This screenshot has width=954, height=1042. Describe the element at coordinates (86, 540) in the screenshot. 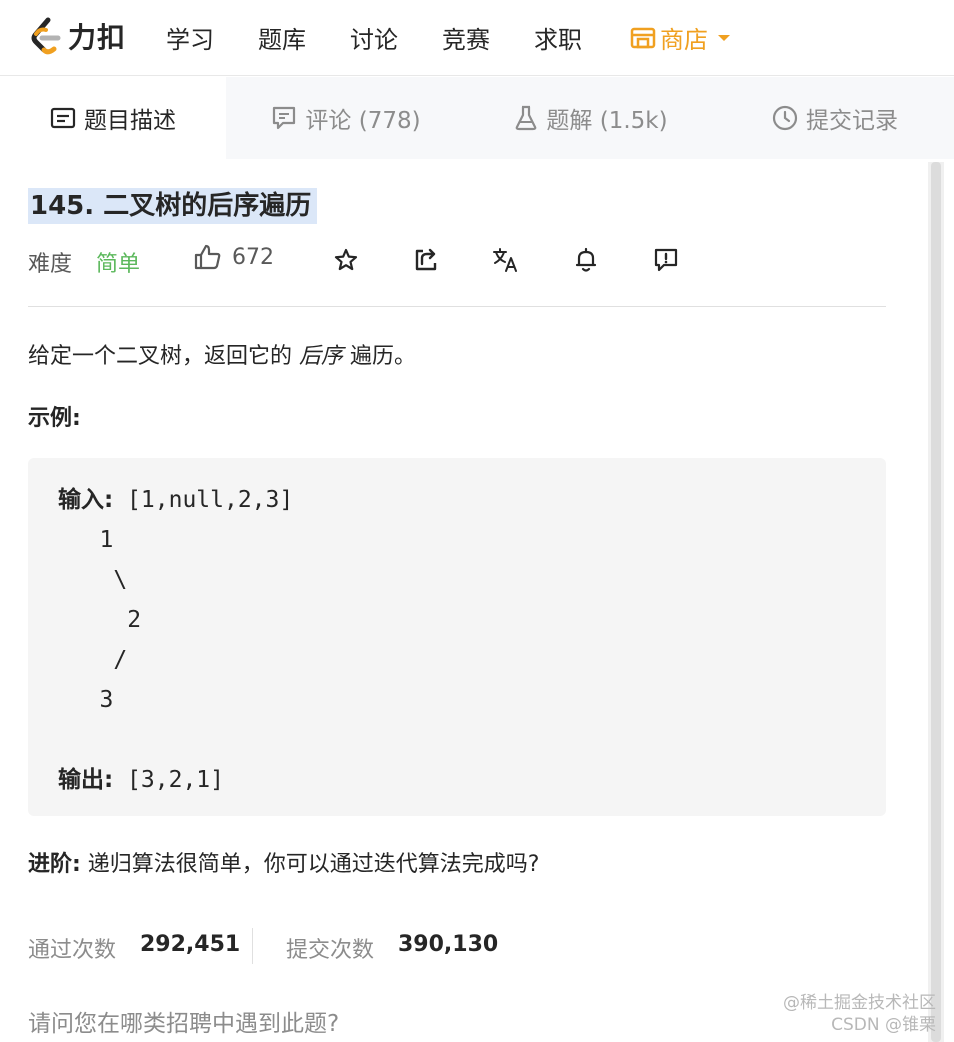

I see `tree-line: 1` at that location.